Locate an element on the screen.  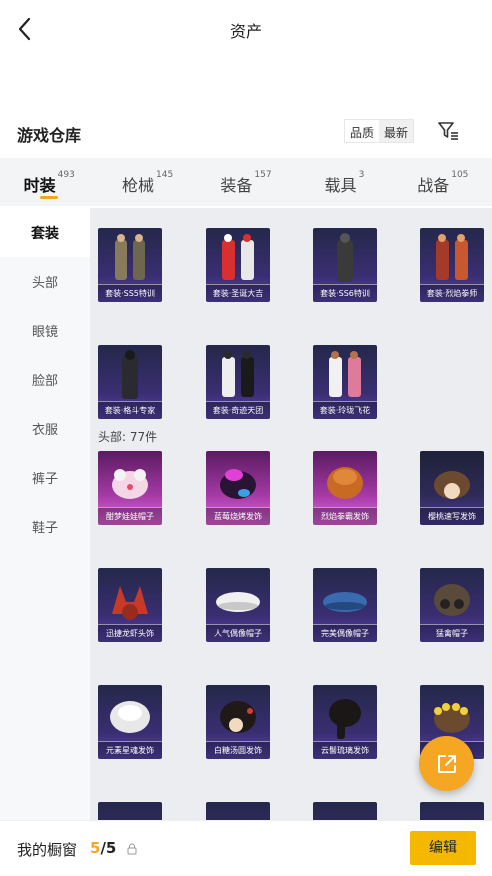
tab-guns: 枪械 145 is located at coordinates (147, 182).